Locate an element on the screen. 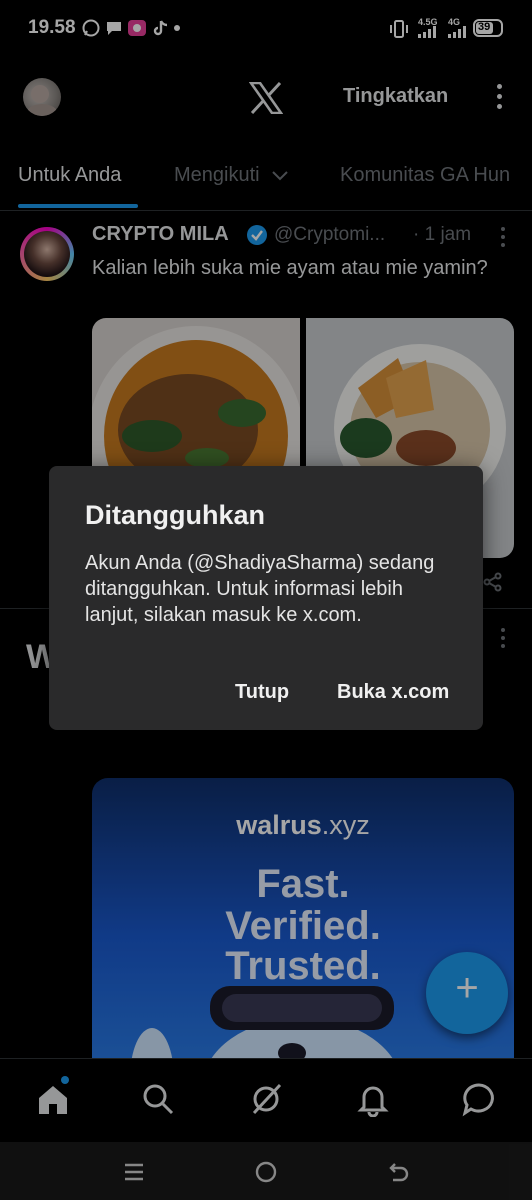  close-button: Tutup is located at coordinates (262, 692).